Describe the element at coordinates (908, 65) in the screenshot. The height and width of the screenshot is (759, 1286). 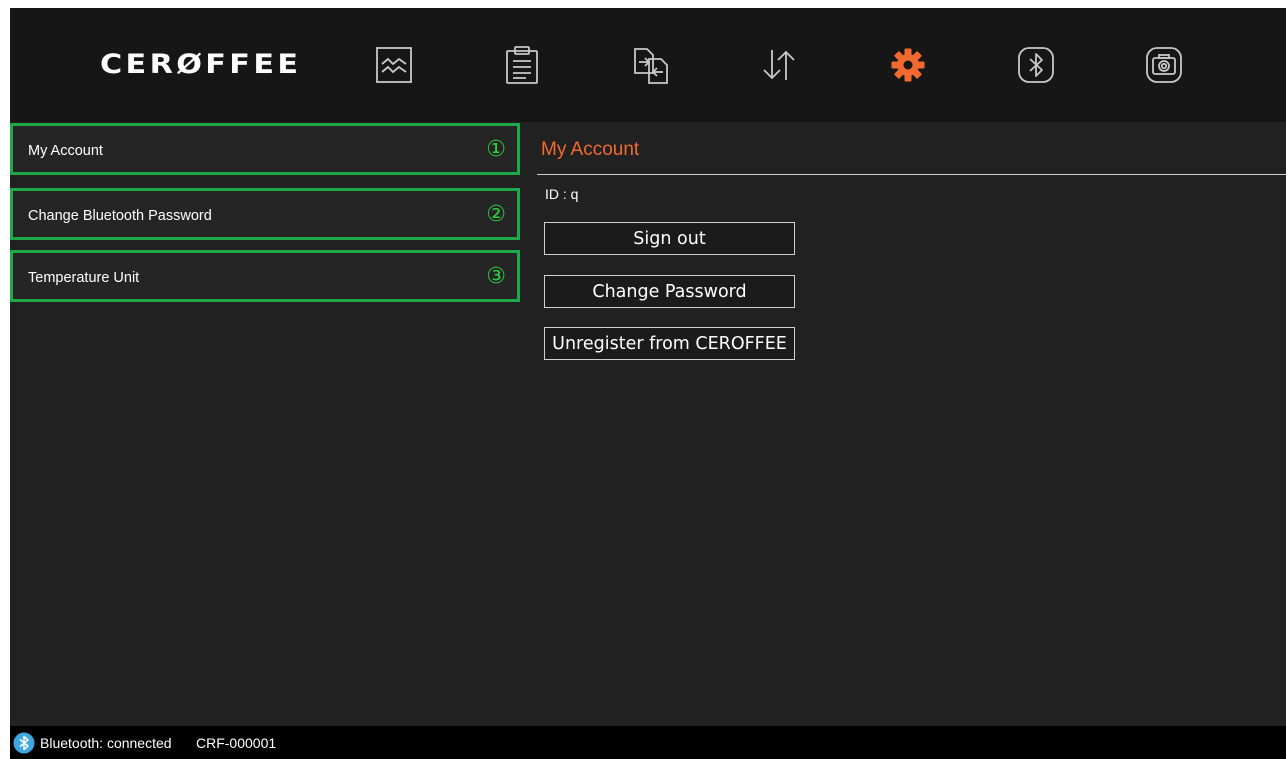
I see `gear-icon` at that location.